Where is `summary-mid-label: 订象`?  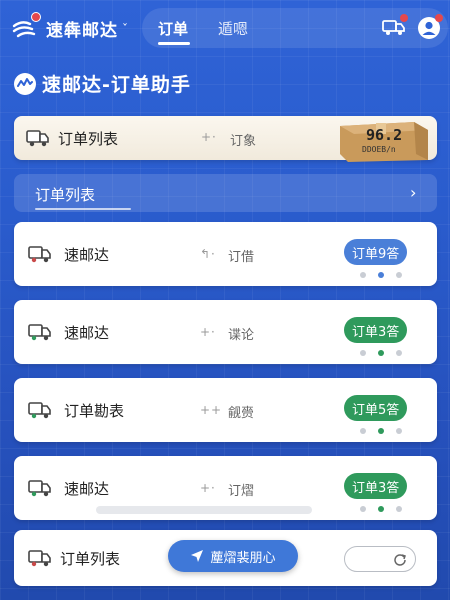 summary-mid-label: 订象 is located at coordinates (243, 141).